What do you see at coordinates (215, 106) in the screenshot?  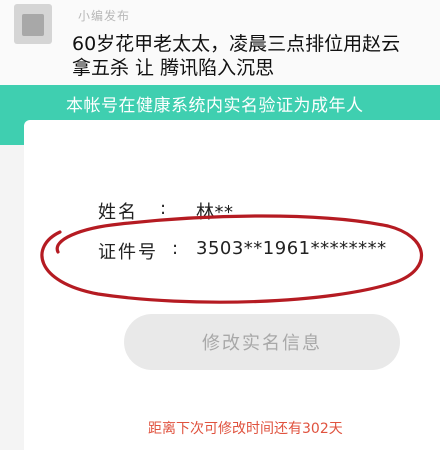 I see `verification-banner-text: 本帐号在健康系统内实名验证为成年人` at bounding box center [215, 106].